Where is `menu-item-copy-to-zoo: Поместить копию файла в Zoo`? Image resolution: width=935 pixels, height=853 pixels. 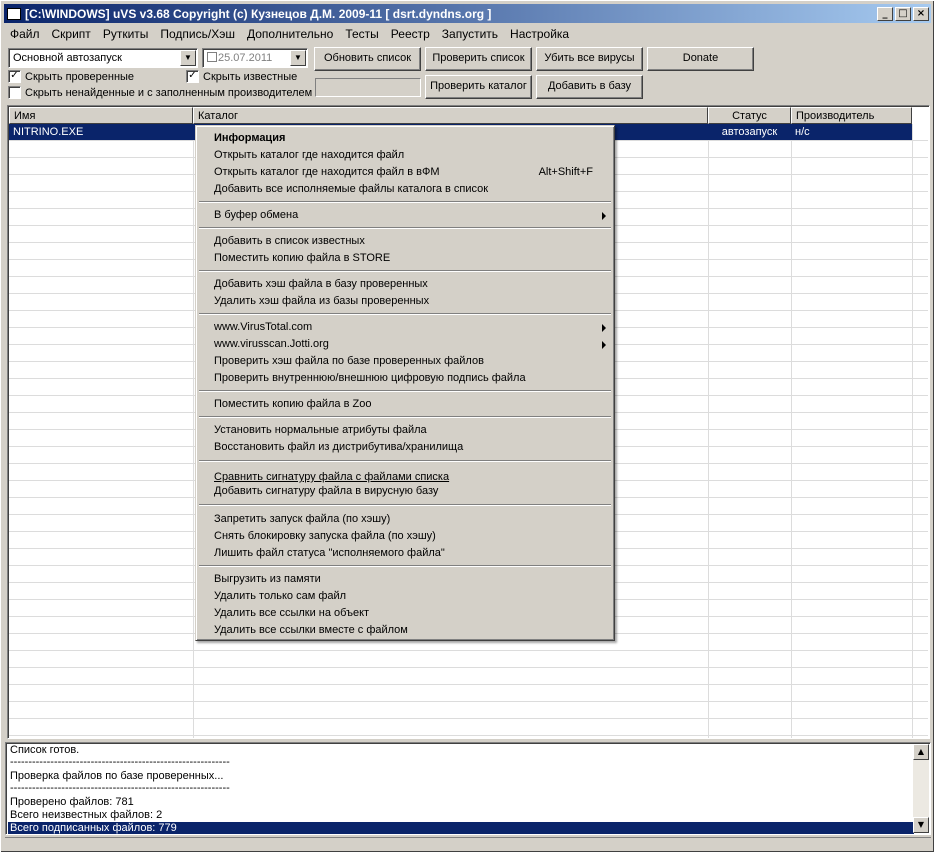 menu-item-copy-to-zoo: Поместить копию файла в Zoo is located at coordinates (405, 404).